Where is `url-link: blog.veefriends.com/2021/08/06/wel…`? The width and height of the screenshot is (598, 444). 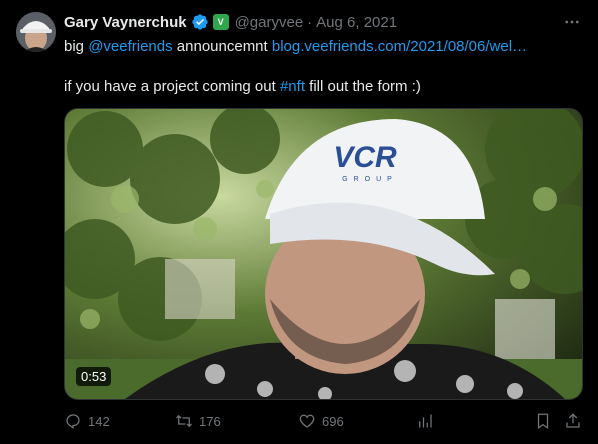 url-link: blog.veefriends.com/2021/08/06/wel… is located at coordinates (399, 46).